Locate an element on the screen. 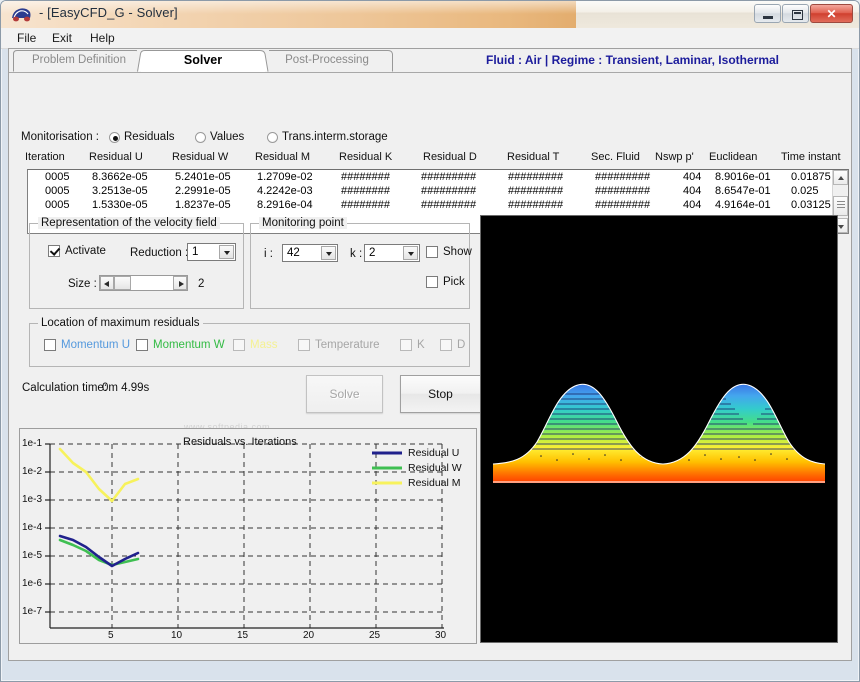 This screenshot has width=860, height=682. tab-post-processing: Post-Processing is located at coordinates (327, 61).